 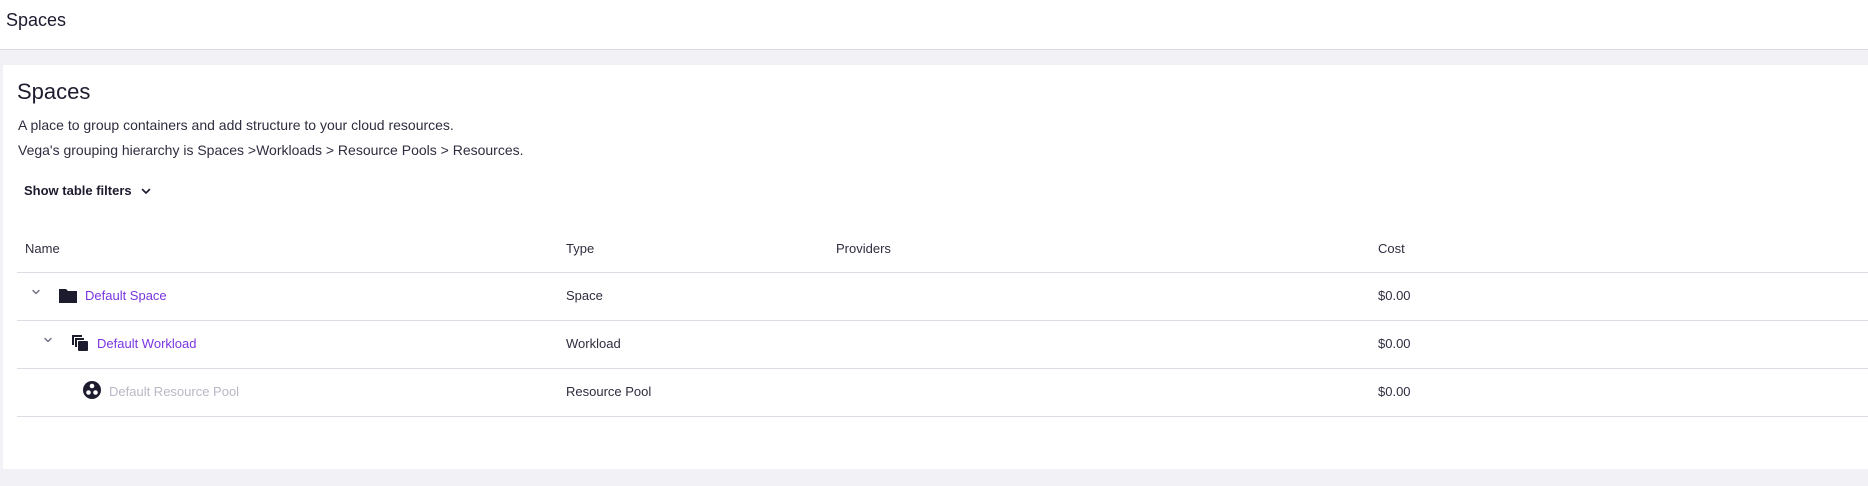 I want to click on row-type: Space, so click(x=584, y=295).